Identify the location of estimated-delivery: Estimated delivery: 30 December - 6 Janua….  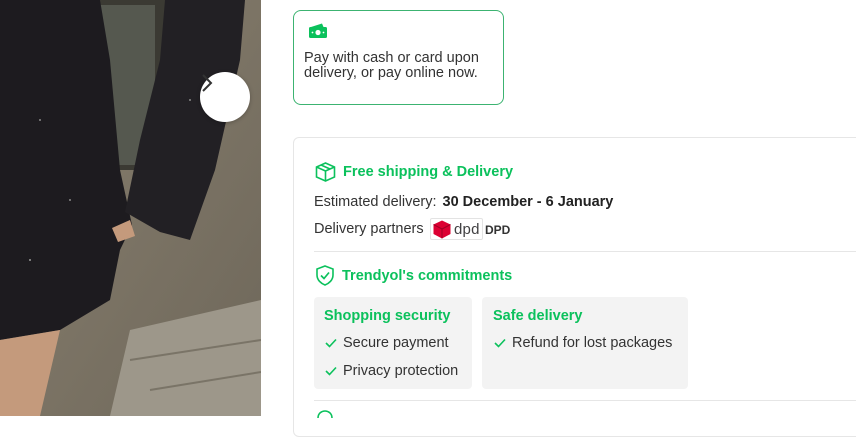
(463, 202).